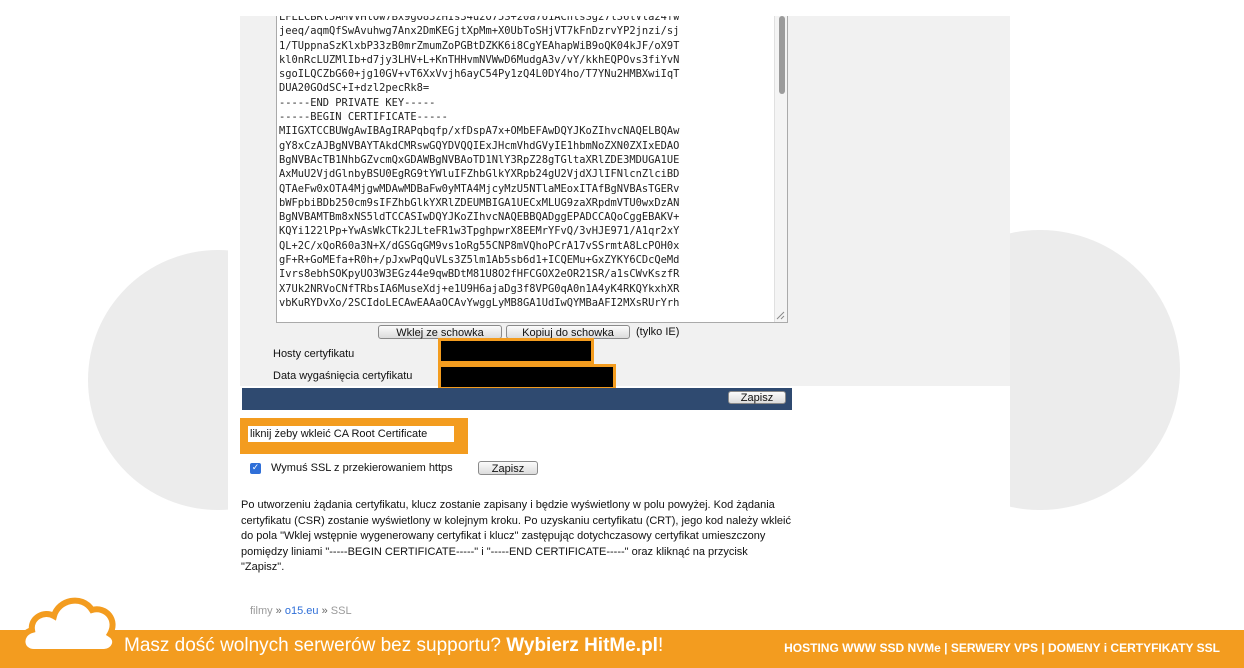  I want to click on breadcrumb-item-domain: o15.eu, so click(302, 611).